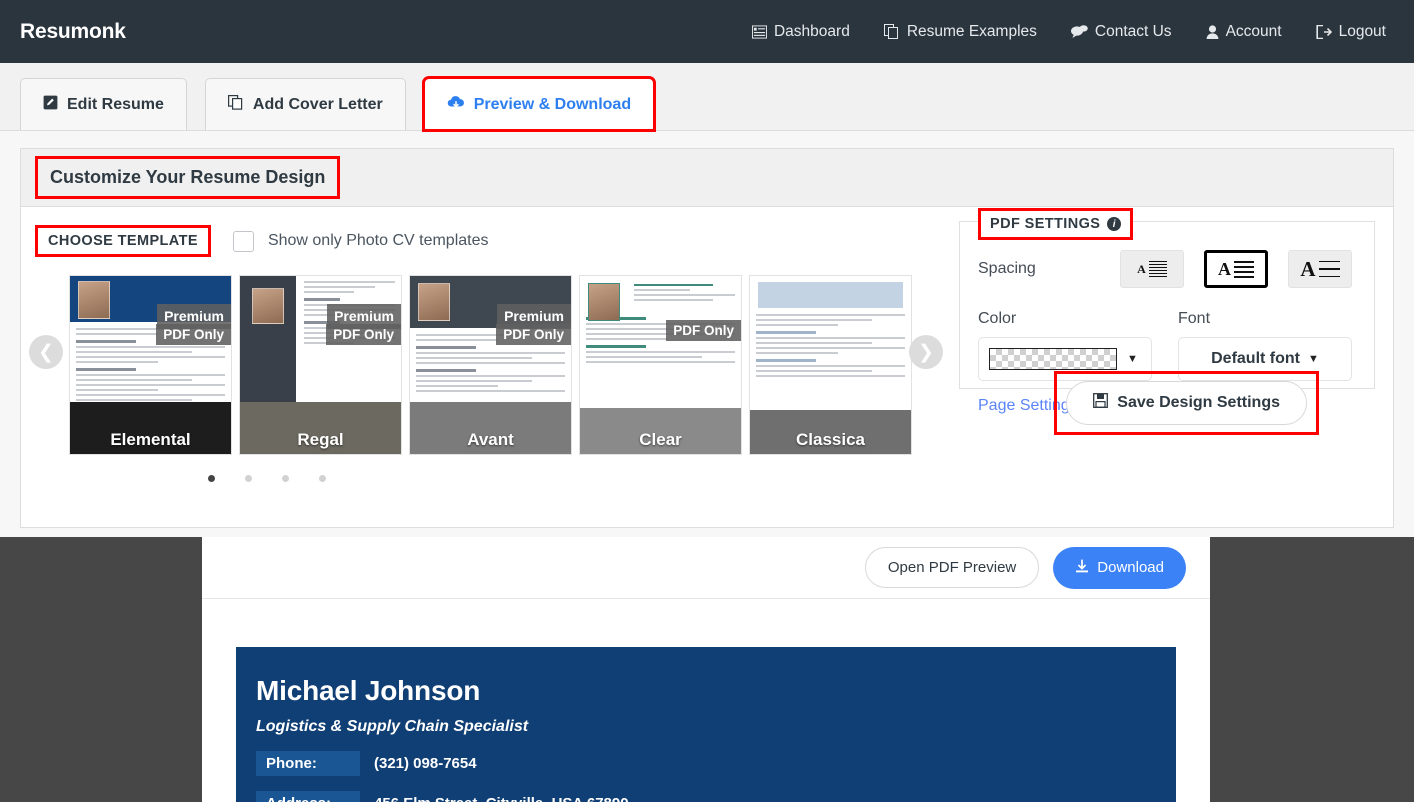  Describe the element at coordinates (308, 763) in the screenshot. I see `resume-field-key: Phone:` at that location.